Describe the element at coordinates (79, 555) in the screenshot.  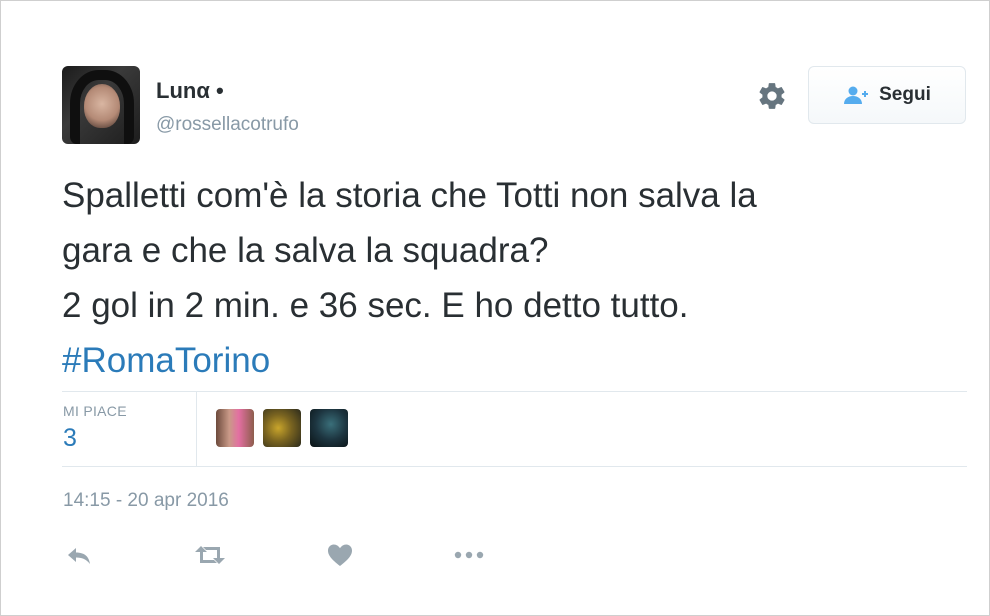
I see `reply-icon` at that location.